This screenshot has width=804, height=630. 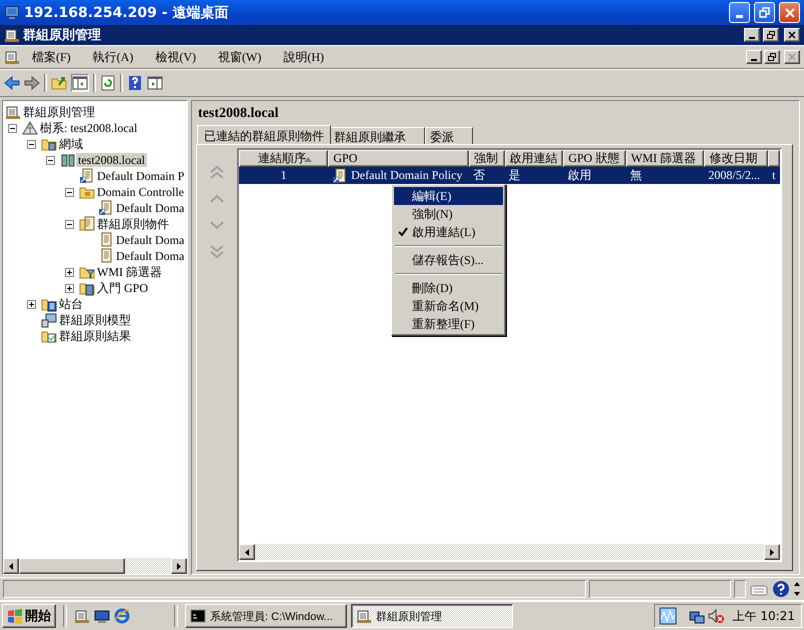 I want to click on menu-item: 說明(H), so click(x=303, y=57).